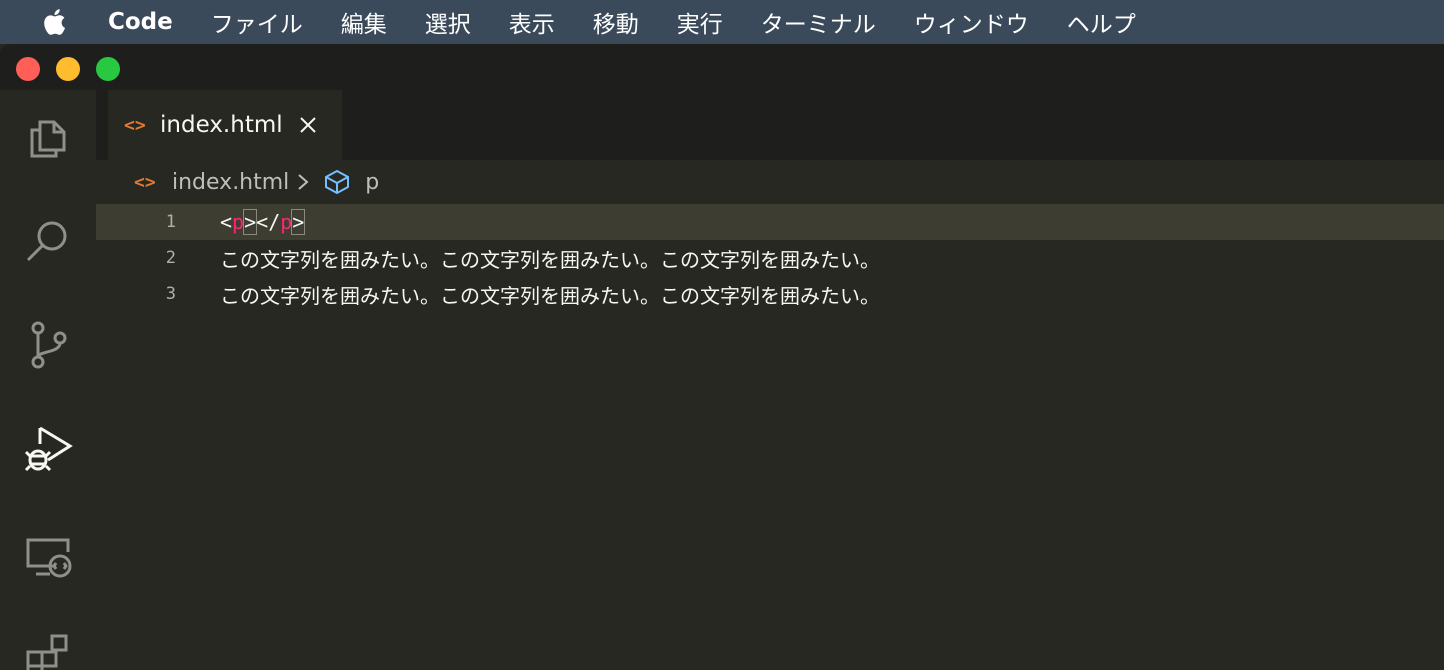  What do you see at coordinates (1101, 22) in the screenshot?
I see `menu-help: ヘルプ` at bounding box center [1101, 22].